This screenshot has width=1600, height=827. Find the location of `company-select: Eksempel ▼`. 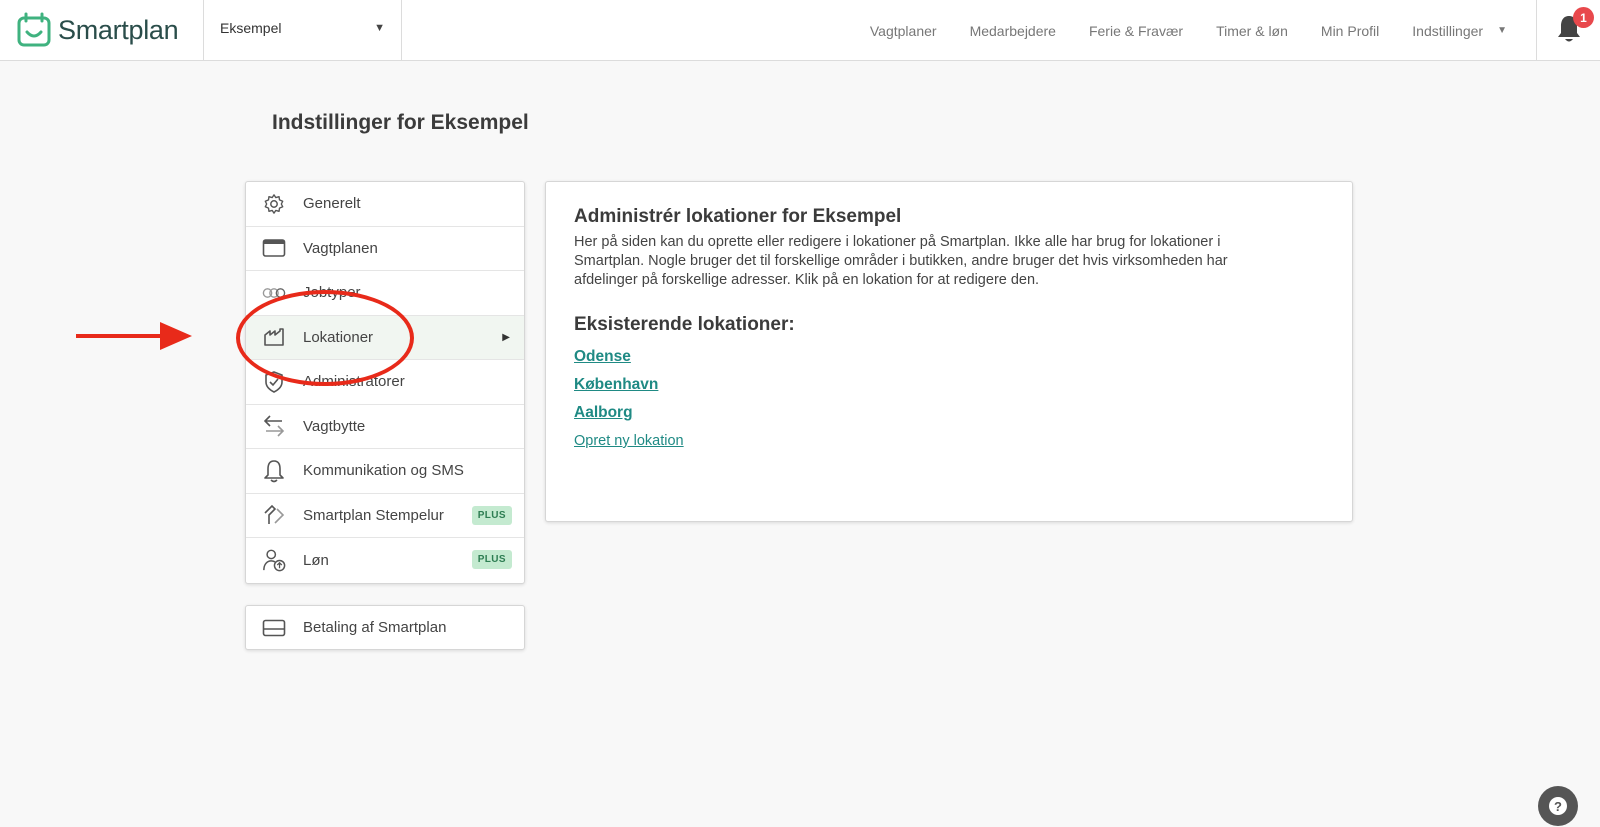

company-select: Eksempel ▼ is located at coordinates (302, 28).